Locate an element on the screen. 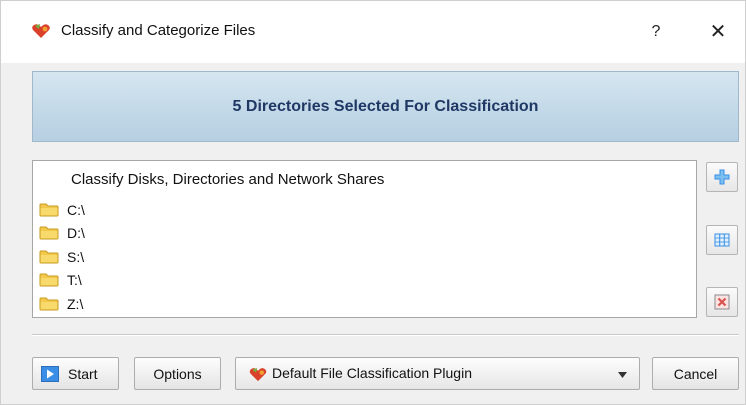 This screenshot has height=405, width=746. edit-directories-button is located at coordinates (722, 240).